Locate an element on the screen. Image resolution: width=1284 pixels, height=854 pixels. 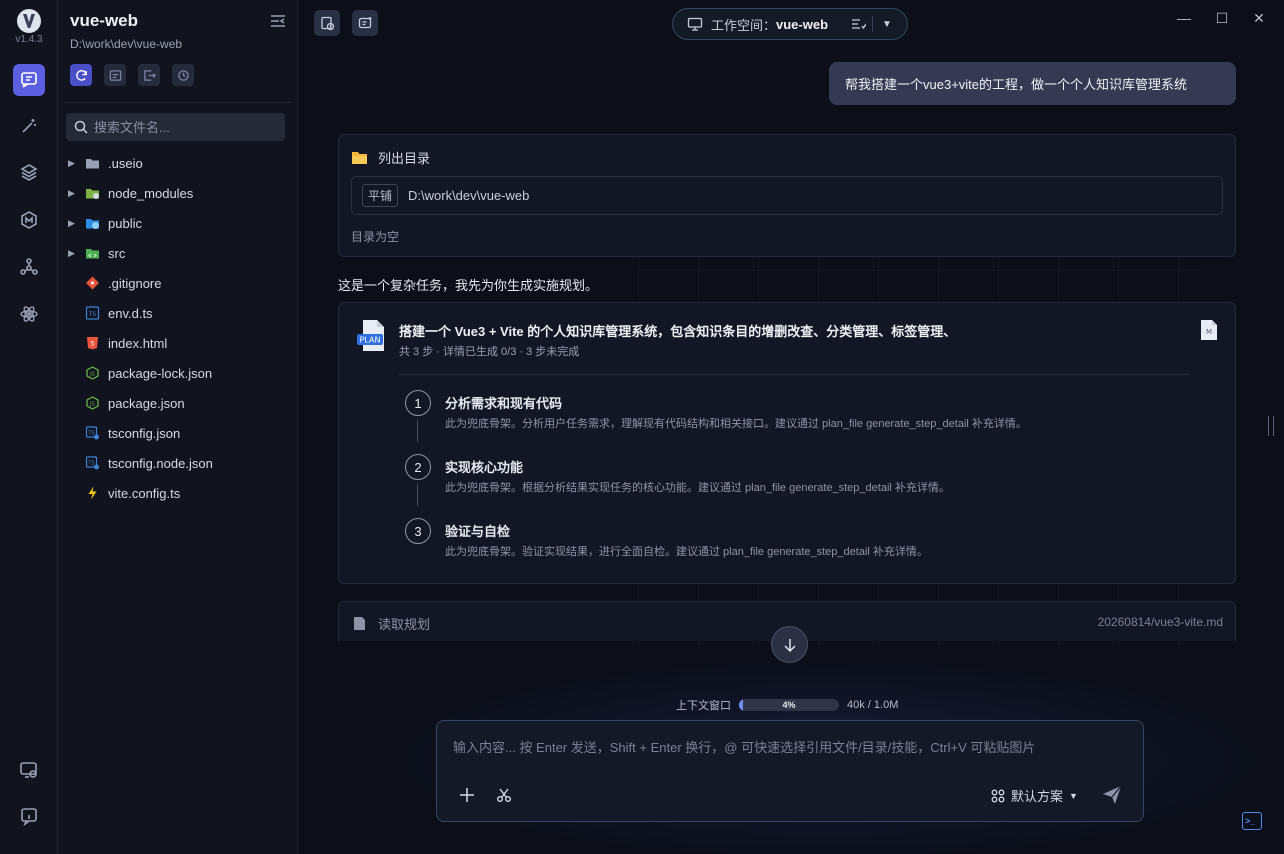
step-connector is located at coordinates (417, 431).